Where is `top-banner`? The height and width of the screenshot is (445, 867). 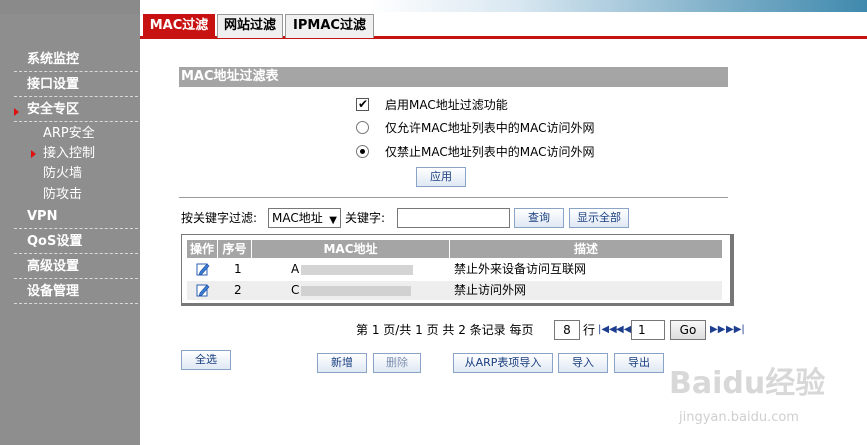
top-banner is located at coordinates (433, 7).